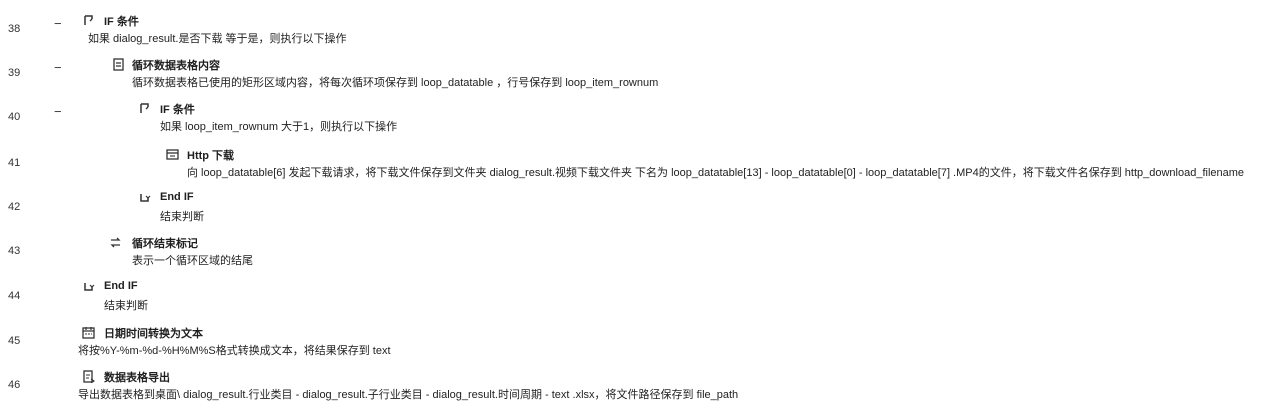 This screenshot has width=1280, height=414. Describe the element at coordinates (172, 154) in the screenshot. I see `http-download-icon` at that location.